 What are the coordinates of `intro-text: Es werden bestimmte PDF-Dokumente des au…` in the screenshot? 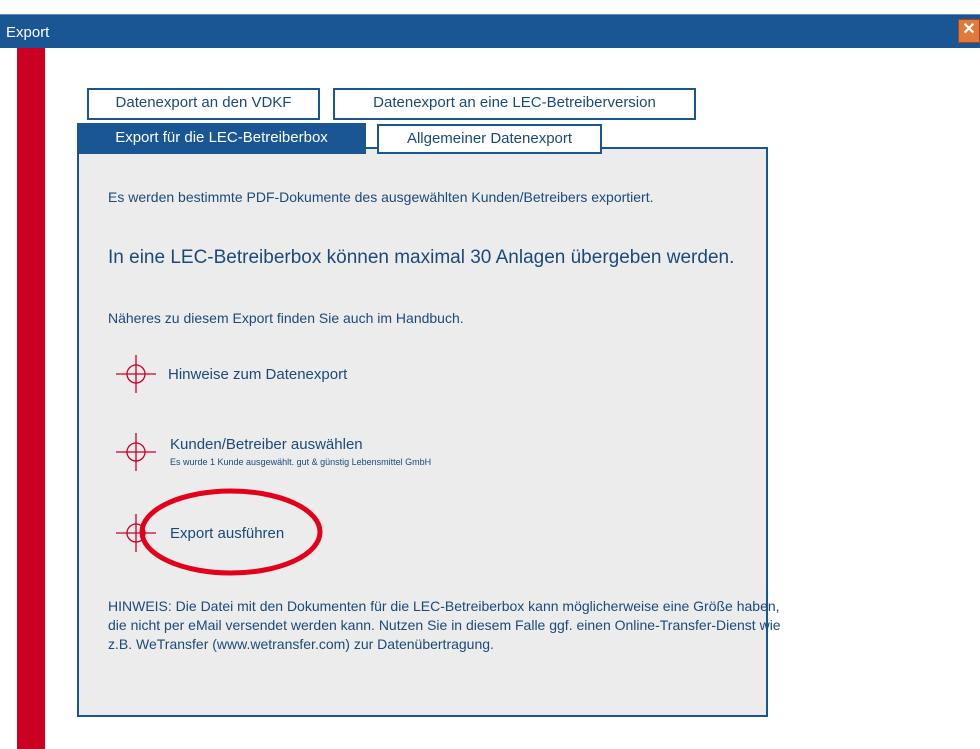 It's located at (381, 197).